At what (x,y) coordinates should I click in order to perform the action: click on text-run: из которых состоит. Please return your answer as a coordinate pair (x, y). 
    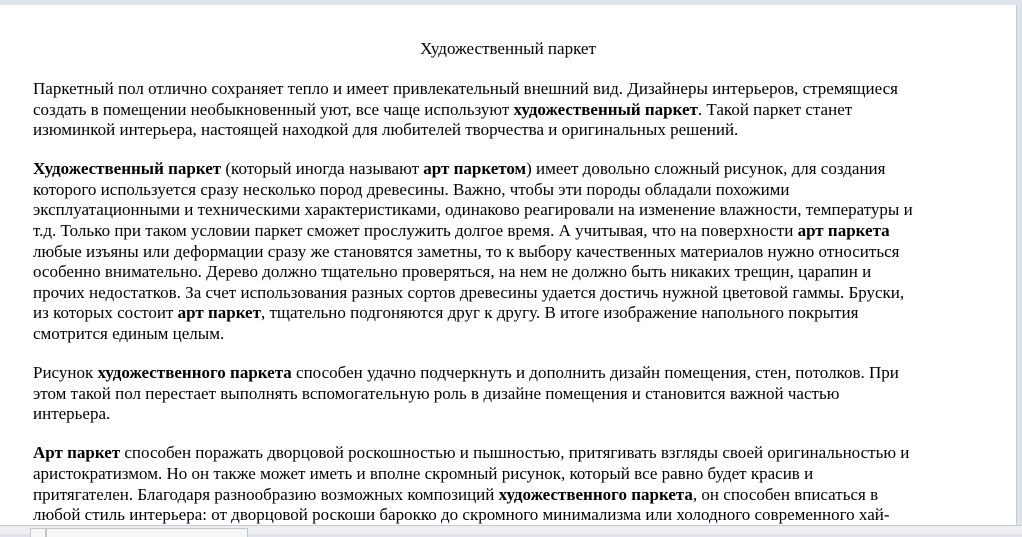
    Looking at the image, I should click on (105, 313).